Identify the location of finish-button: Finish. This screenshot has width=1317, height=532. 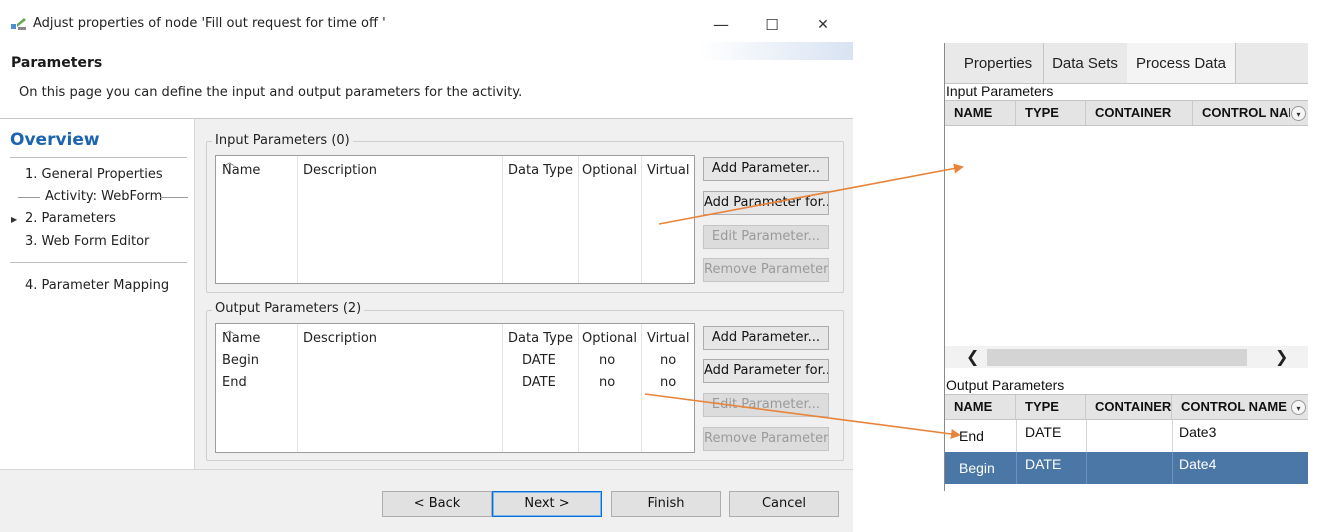
(666, 504).